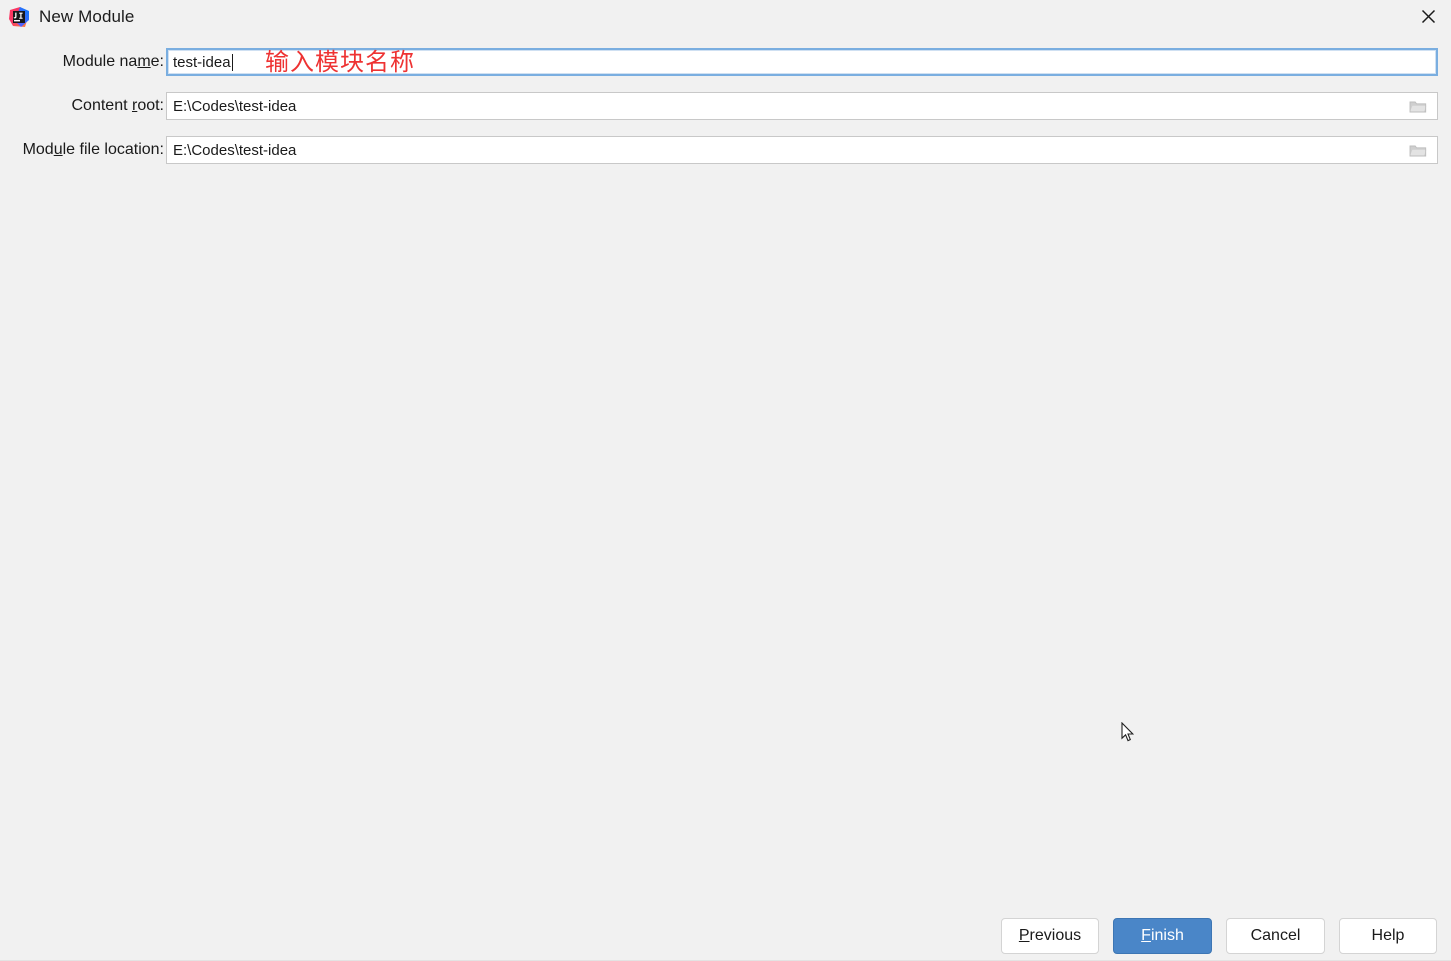 Image resolution: width=1451 pixels, height=961 pixels. What do you see at coordinates (1428, 16) in the screenshot?
I see `close-icon` at bounding box center [1428, 16].